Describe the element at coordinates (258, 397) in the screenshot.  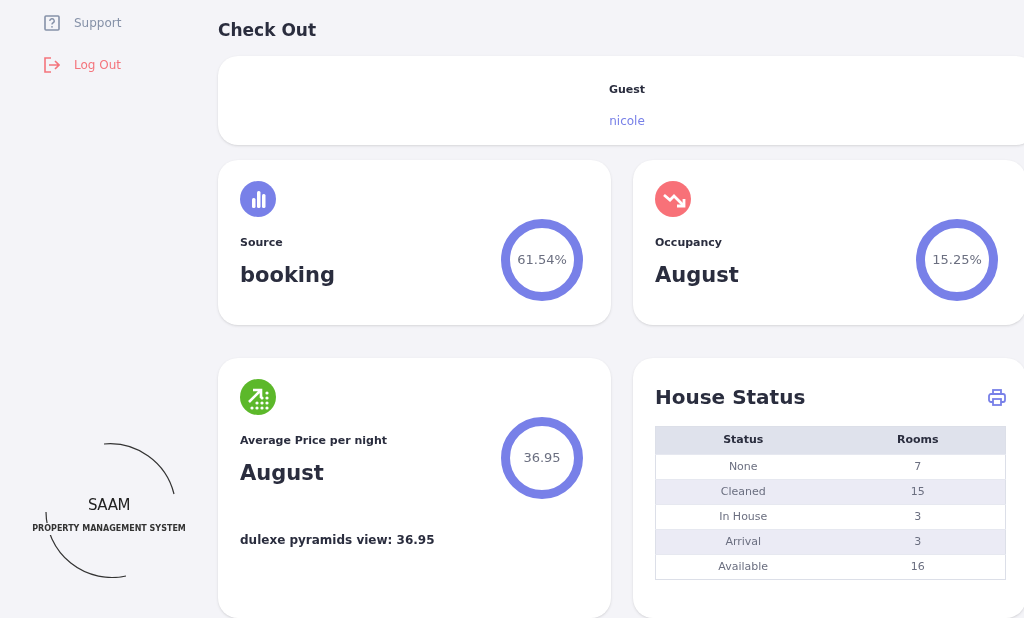
I see `trend-up-icon` at that location.